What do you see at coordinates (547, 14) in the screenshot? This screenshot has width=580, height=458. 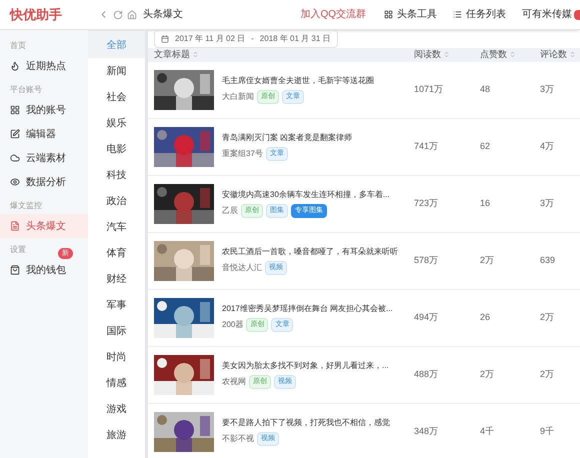 I see `account-button: 可有米传媒` at bounding box center [547, 14].